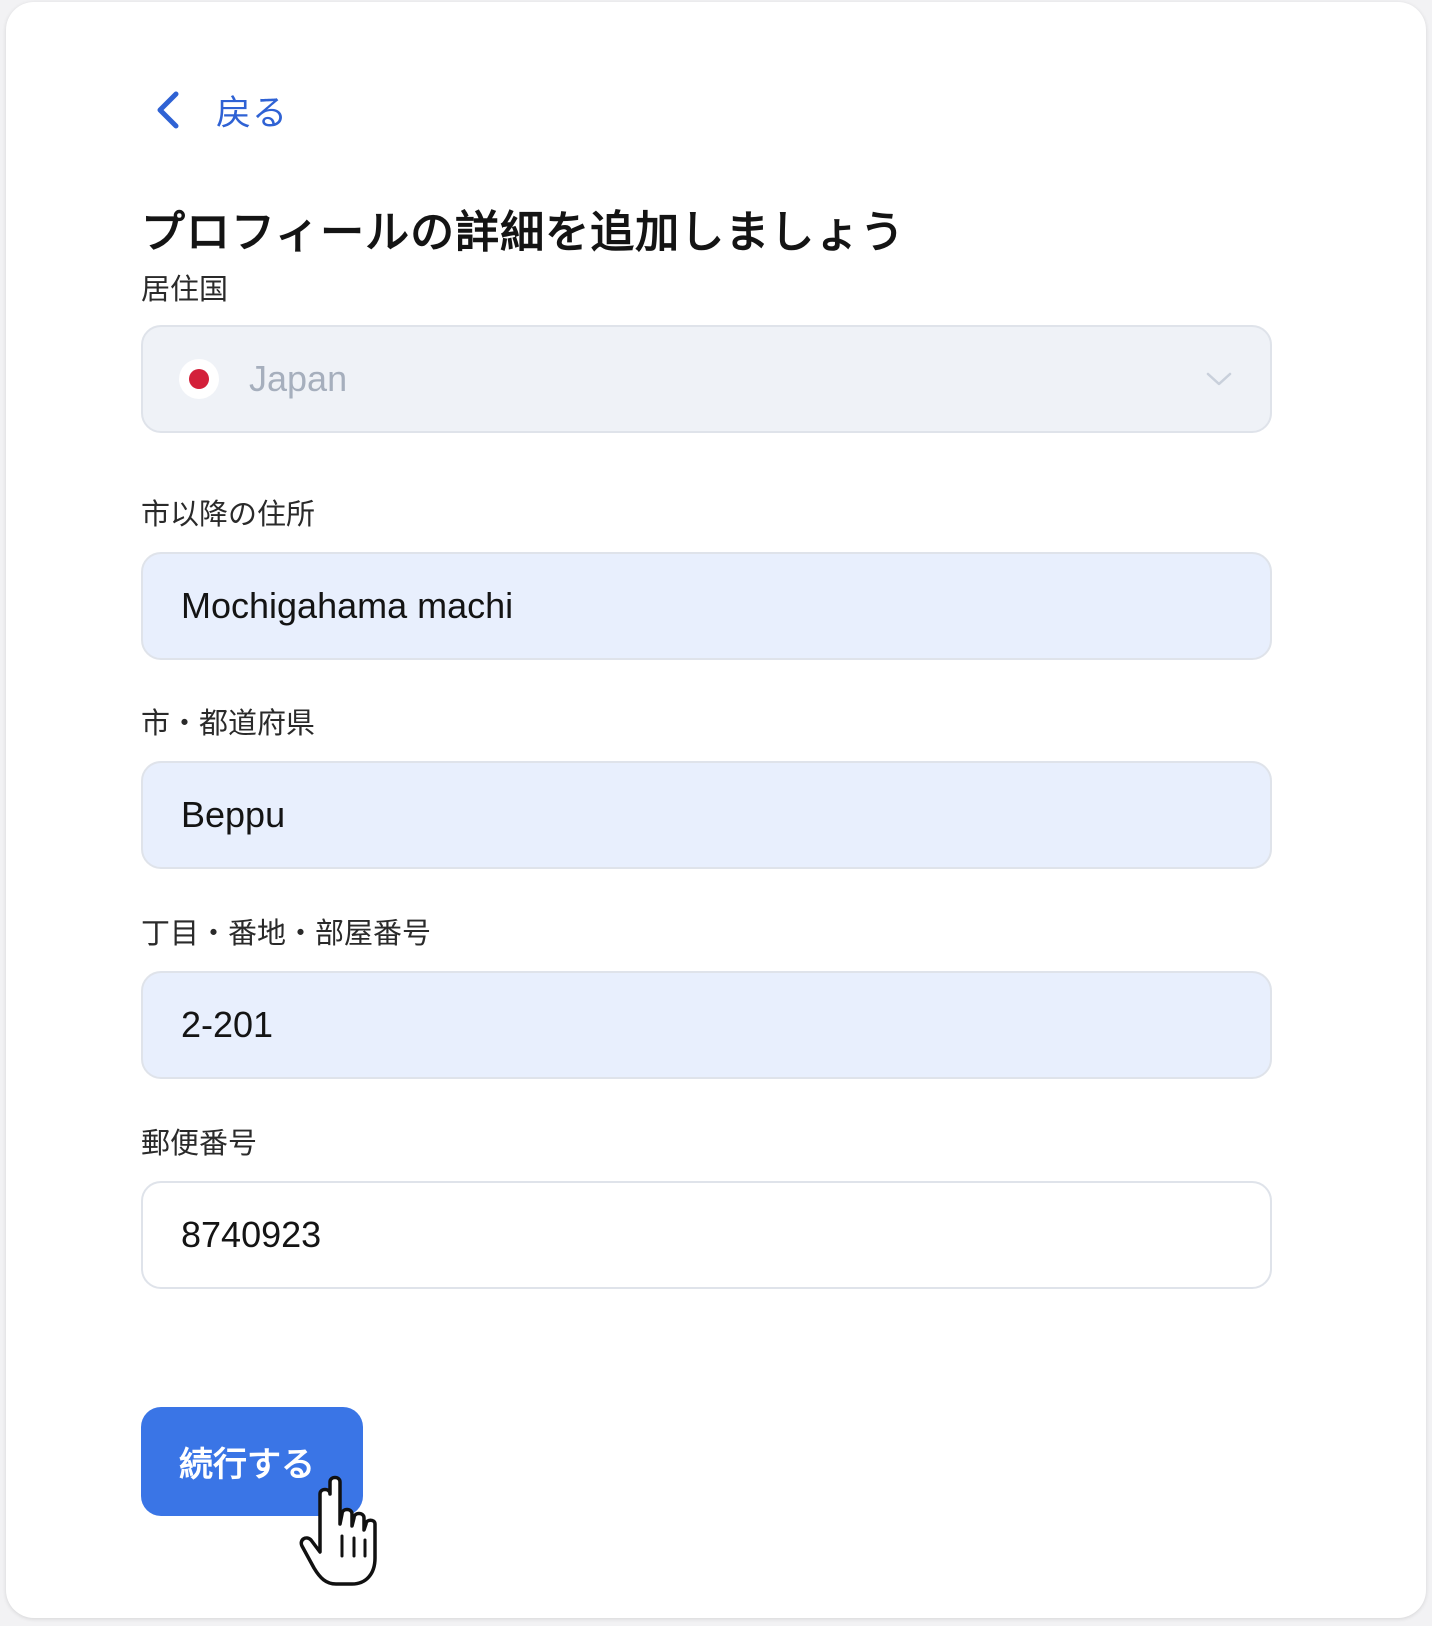 The height and width of the screenshot is (1626, 1432). I want to click on chevron-left-icon, so click(168, 110).